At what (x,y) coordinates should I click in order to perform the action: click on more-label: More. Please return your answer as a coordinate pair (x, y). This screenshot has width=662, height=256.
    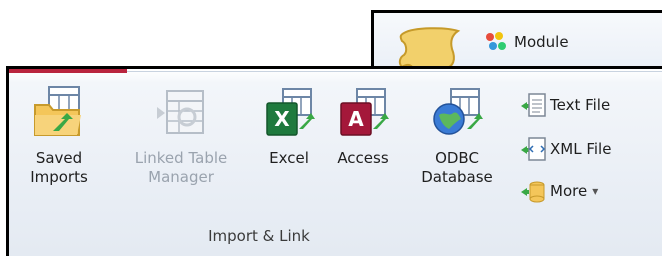
    Looking at the image, I should click on (569, 191).